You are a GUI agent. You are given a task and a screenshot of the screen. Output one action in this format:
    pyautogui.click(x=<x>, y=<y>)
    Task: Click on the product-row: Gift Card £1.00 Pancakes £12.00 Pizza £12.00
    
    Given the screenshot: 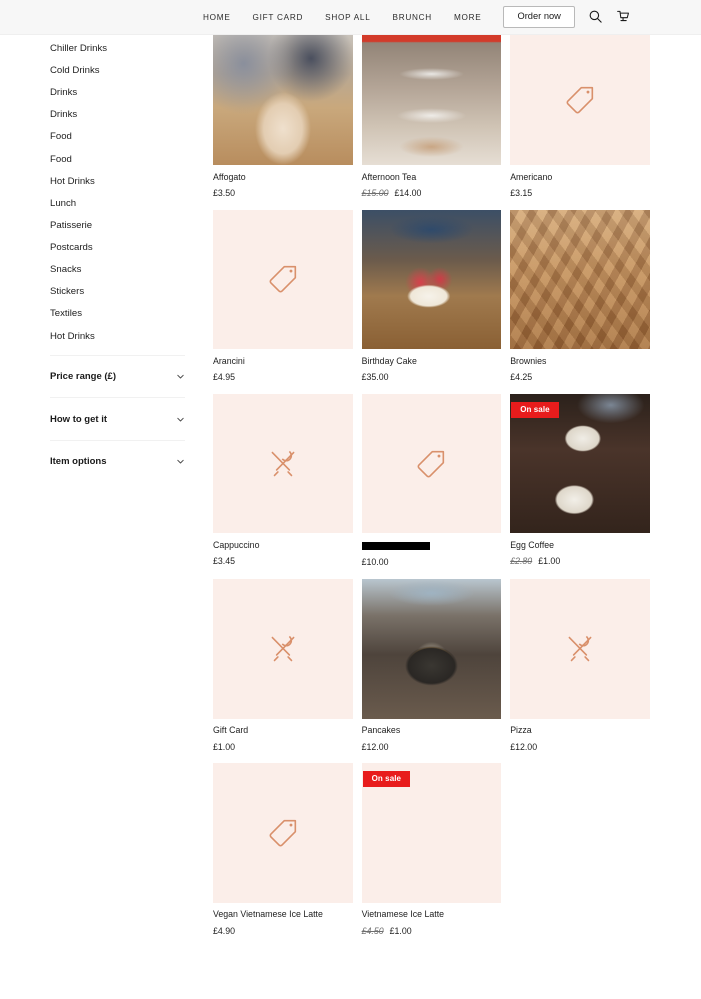 What is the action you would take?
    pyautogui.click(x=431, y=665)
    